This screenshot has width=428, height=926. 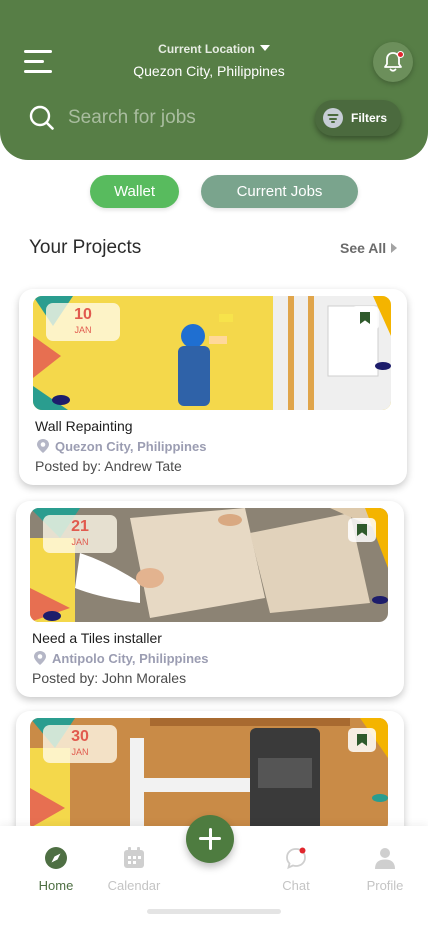 I want to click on project-location-text: Antipolo City, Philippines, so click(x=130, y=658).